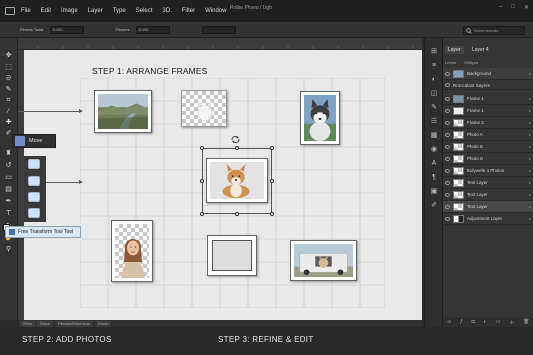 This screenshot has width=533, height=355. I want to click on transform-tool-icon, so click(34, 213).